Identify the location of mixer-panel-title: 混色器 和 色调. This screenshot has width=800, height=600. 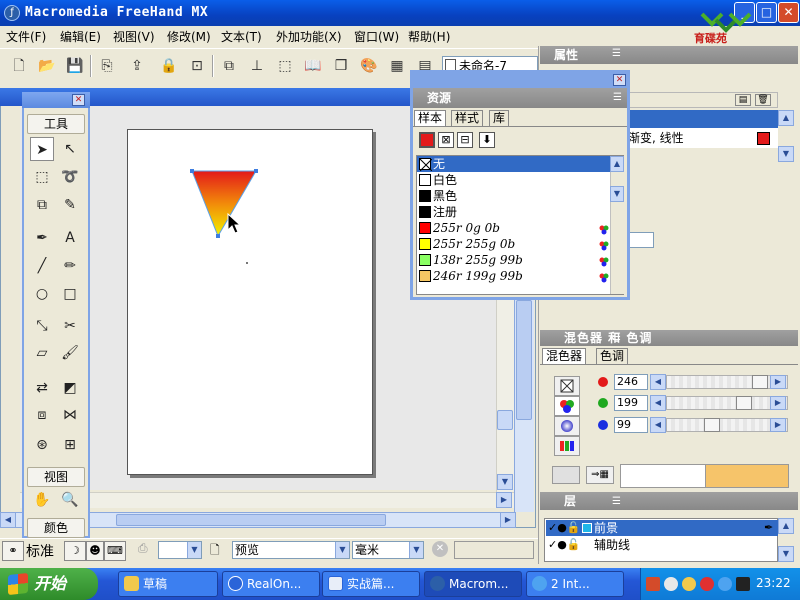
(669, 338).